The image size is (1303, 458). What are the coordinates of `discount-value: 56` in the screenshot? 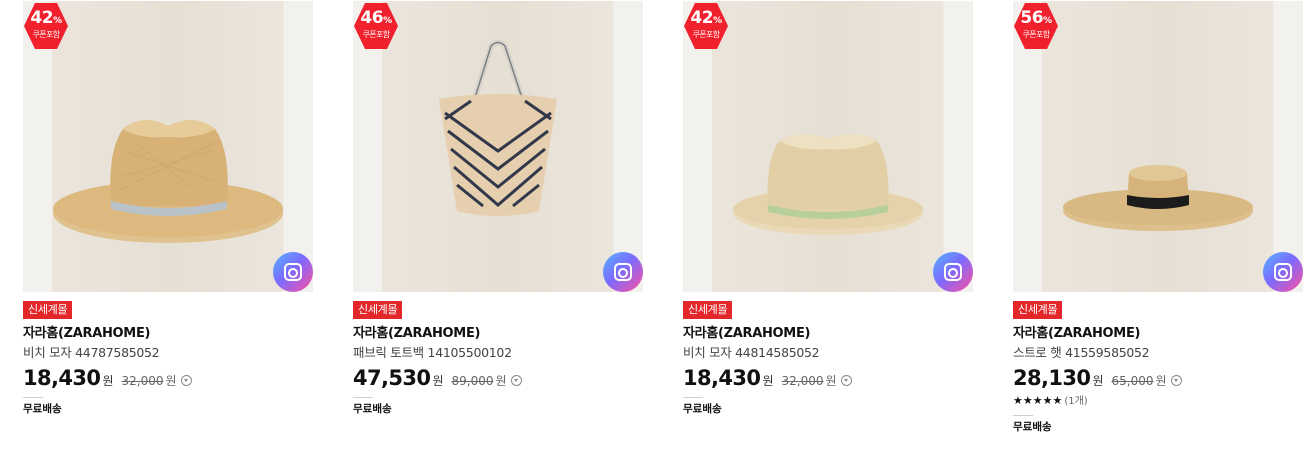 It's located at (1032, 18).